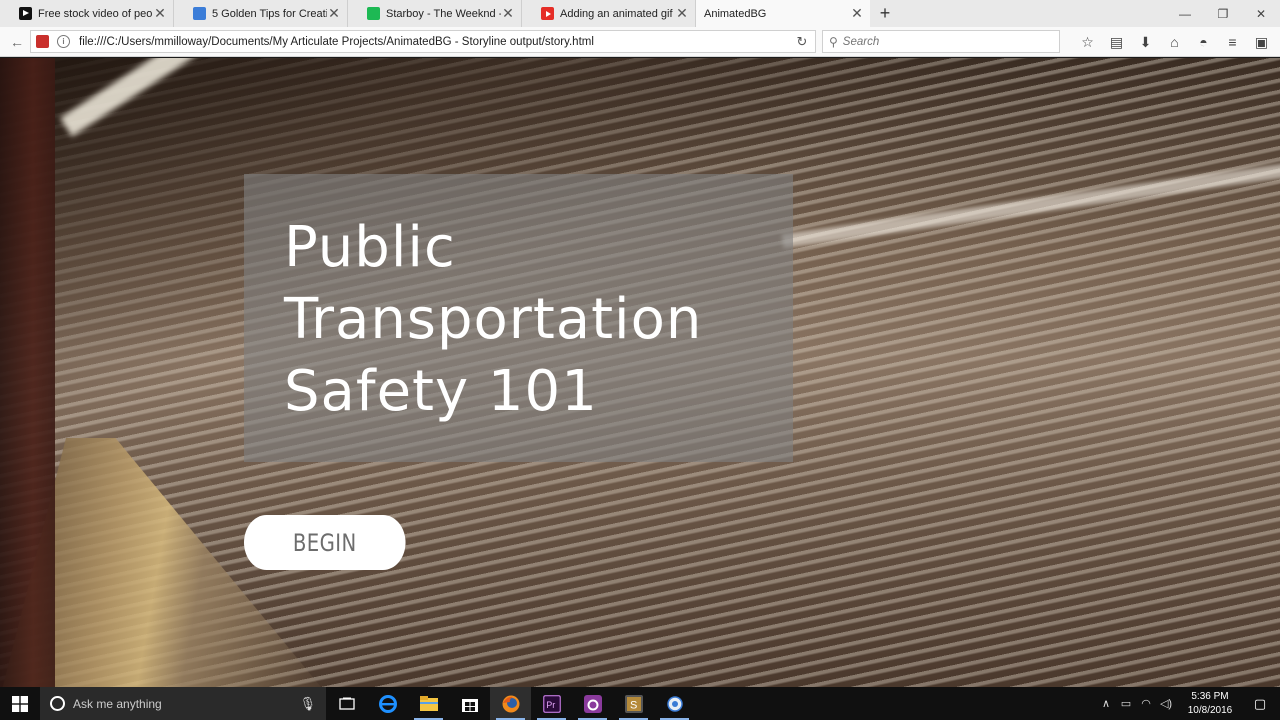 Image resolution: width=1280 pixels, height=720 pixels. What do you see at coordinates (325, 542) in the screenshot?
I see `begin-button: BEGIN` at bounding box center [325, 542].